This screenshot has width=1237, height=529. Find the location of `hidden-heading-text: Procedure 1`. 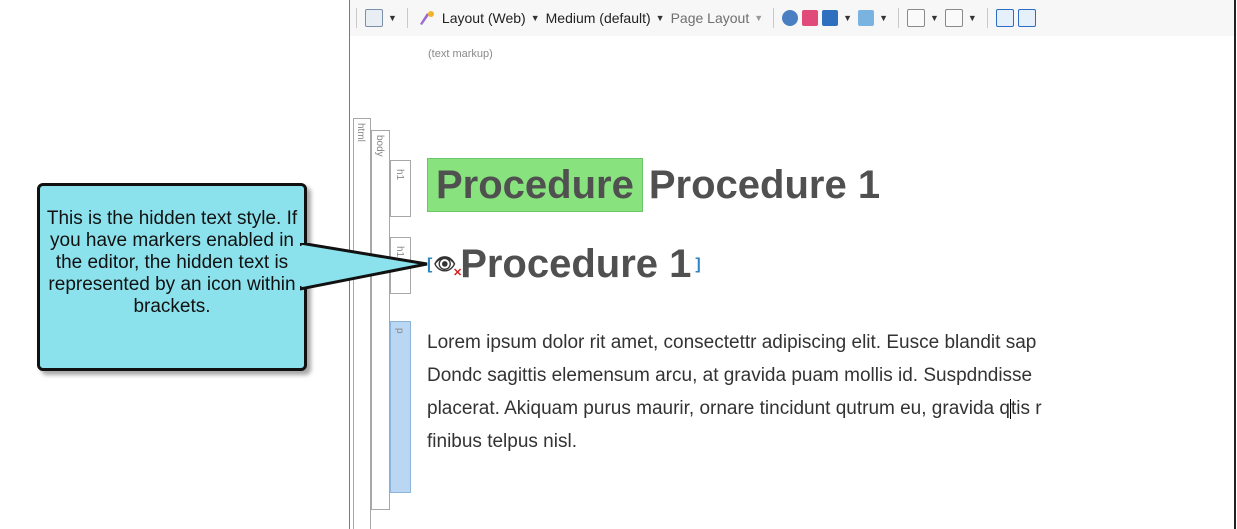

hidden-heading-text: Procedure 1 is located at coordinates (576, 264).